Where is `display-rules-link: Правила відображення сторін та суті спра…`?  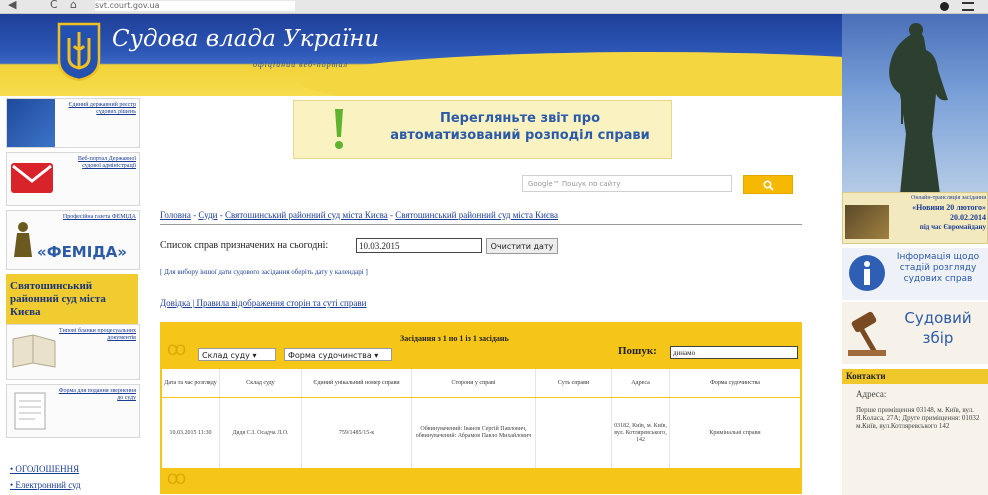 display-rules-link: Правила відображення сторін та суті спра… is located at coordinates (282, 303).